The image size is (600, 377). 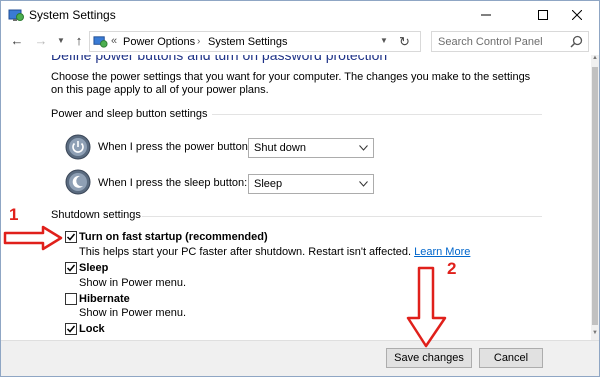 What do you see at coordinates (173, 183) in the screenshot?
I see `sleep-button-label: When I press the sleep button:` at bounding box center [173, 183].